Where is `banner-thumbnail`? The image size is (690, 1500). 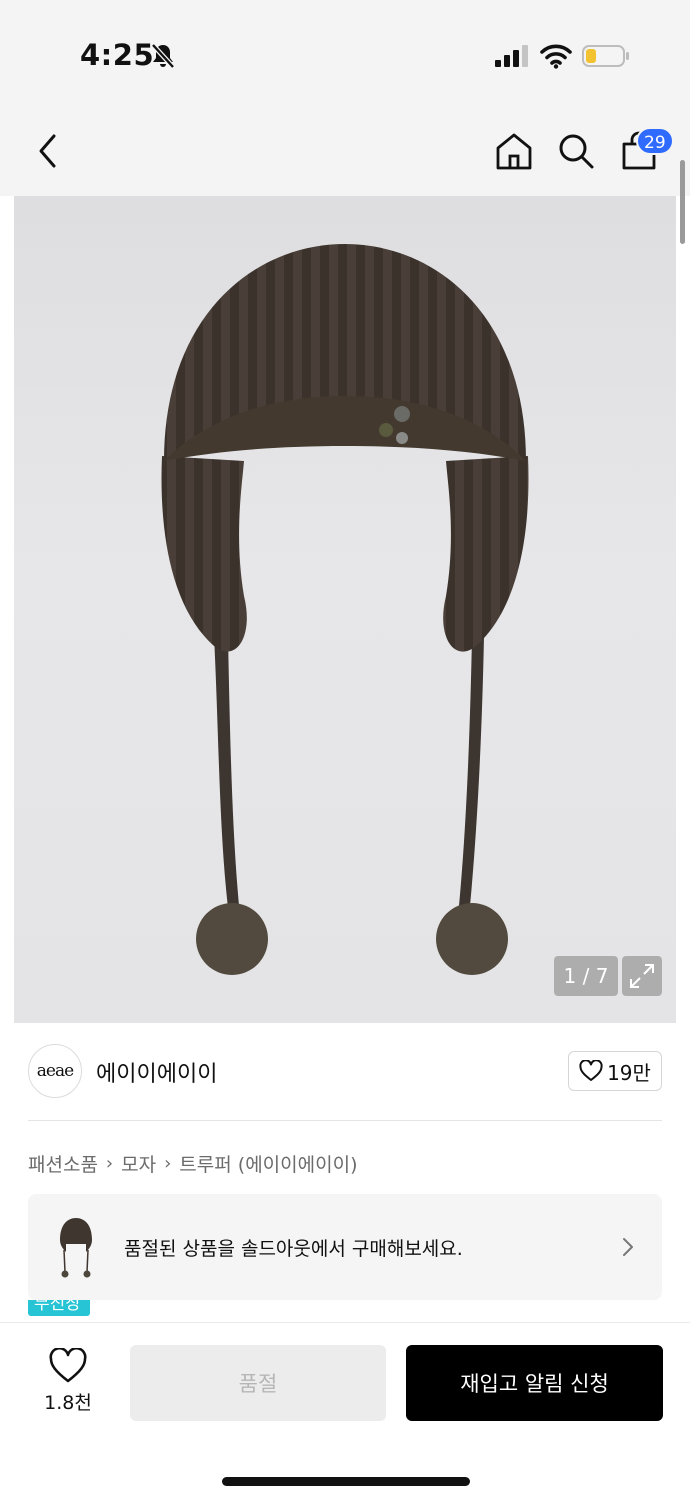 banner-thumbnail is located at coordinates (76, 1247).